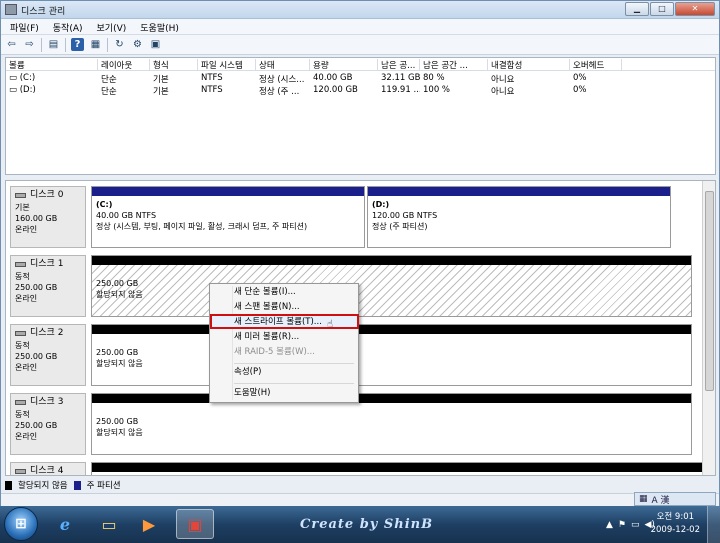 The image size is (720, 543). What do you see at coordinates (11, 44) in the screenshot?
I see `back-arrow-icon: ⇦` at bounding box center [11, 44].